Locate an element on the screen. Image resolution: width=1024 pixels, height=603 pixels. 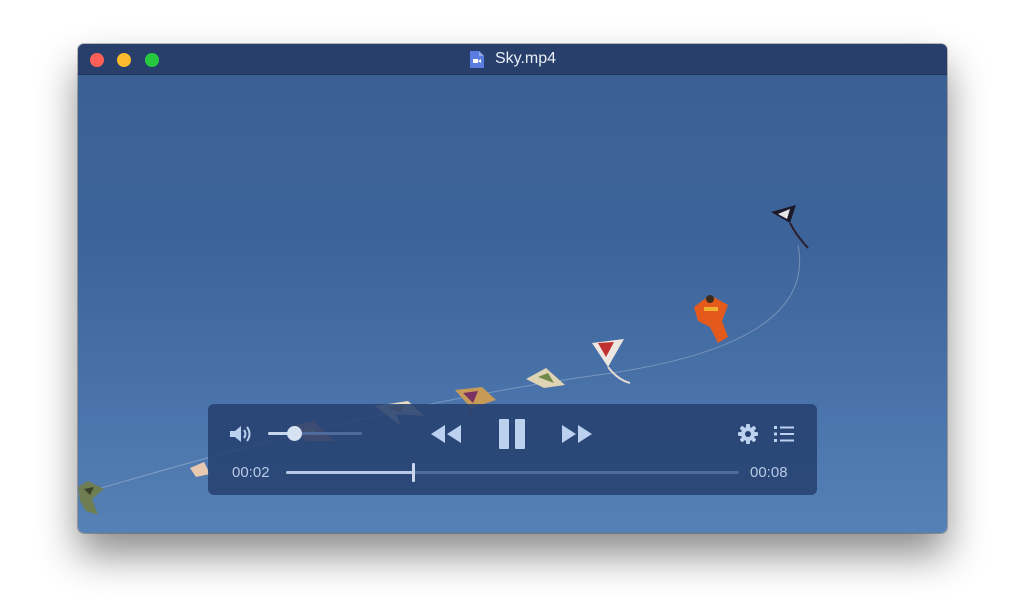
total-time: 00:08 is located at coordinates (769, 472).